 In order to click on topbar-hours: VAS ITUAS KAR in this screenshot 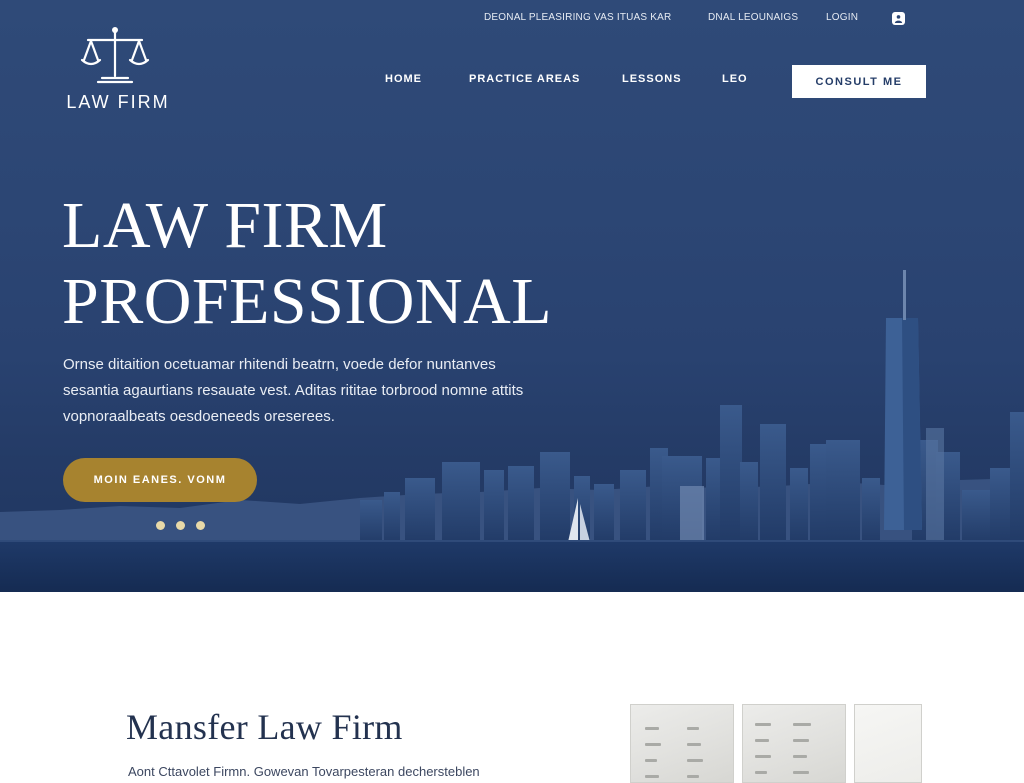, I will do `click(632, 17)`.